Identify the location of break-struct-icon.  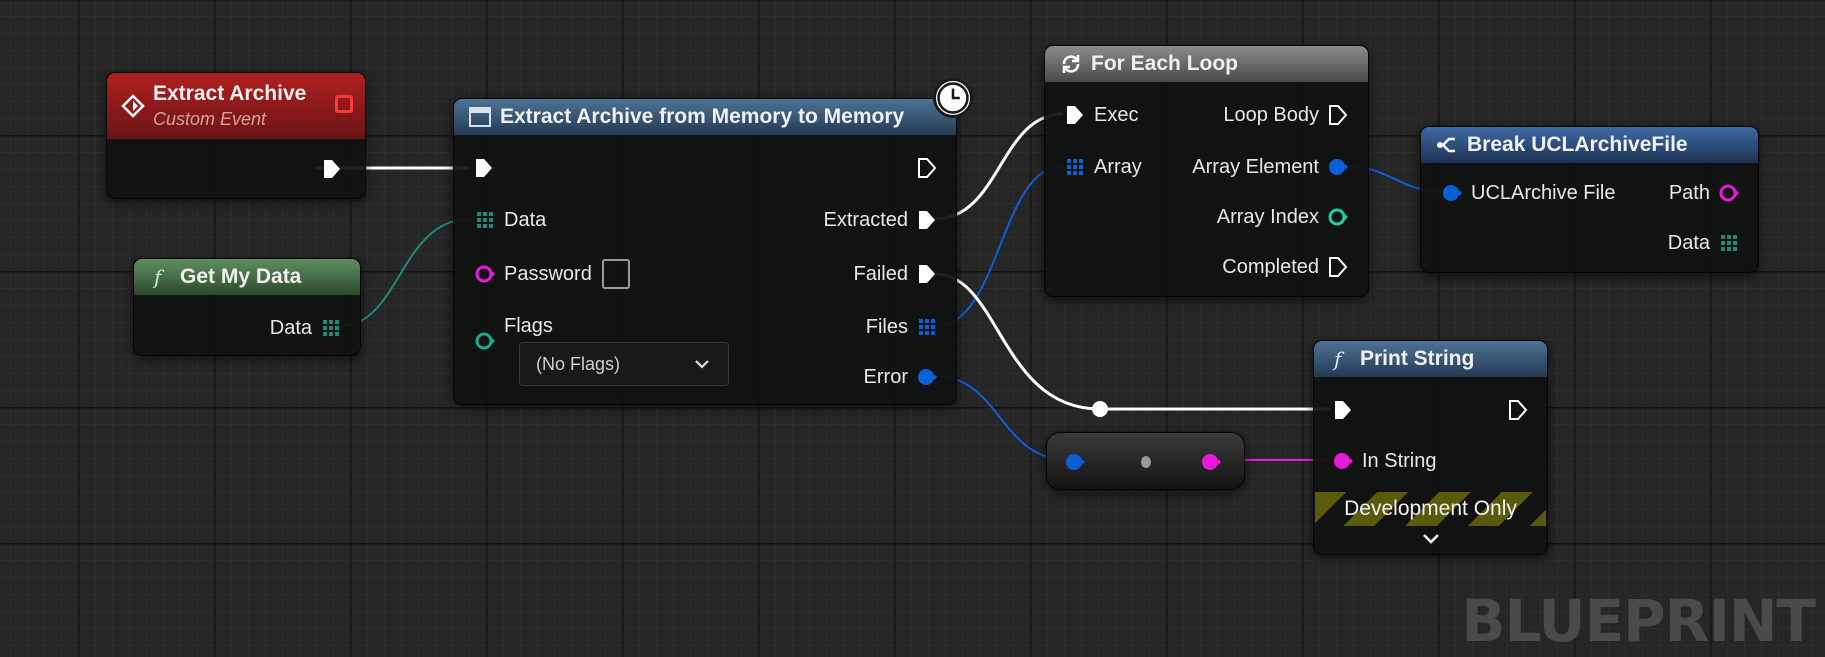
(1446, 145).